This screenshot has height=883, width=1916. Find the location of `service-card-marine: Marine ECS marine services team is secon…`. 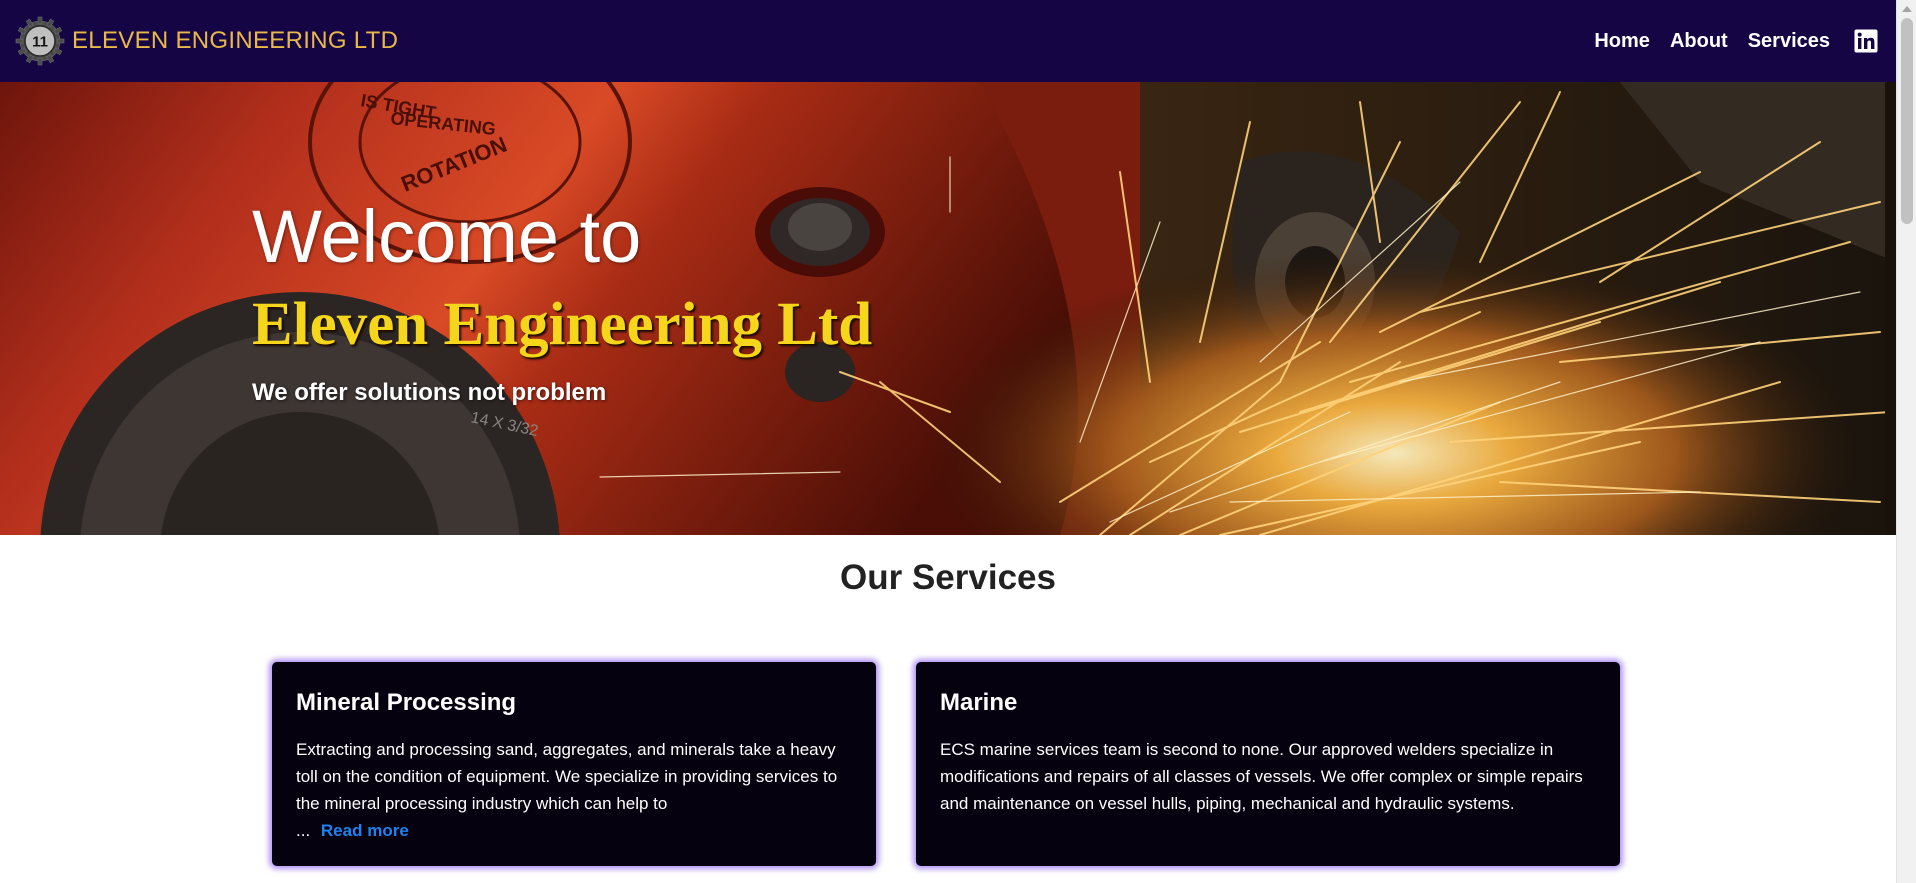

service-card-marine: Marine ECS marine services team is secon… is located at coordinates (1268, 764).